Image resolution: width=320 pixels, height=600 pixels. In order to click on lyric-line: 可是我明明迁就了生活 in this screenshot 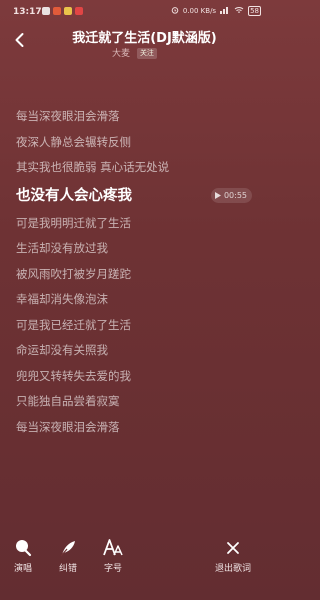, I will do `click(136, 224)`.